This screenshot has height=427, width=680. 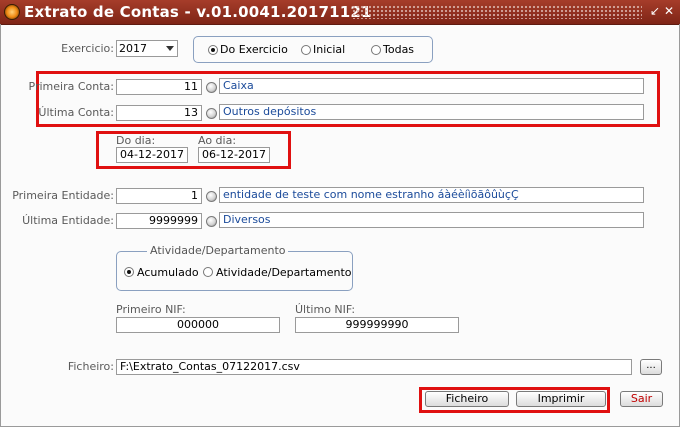 I want to click on primeira-conta-desc: Caixa, so click(x=431, y=86).